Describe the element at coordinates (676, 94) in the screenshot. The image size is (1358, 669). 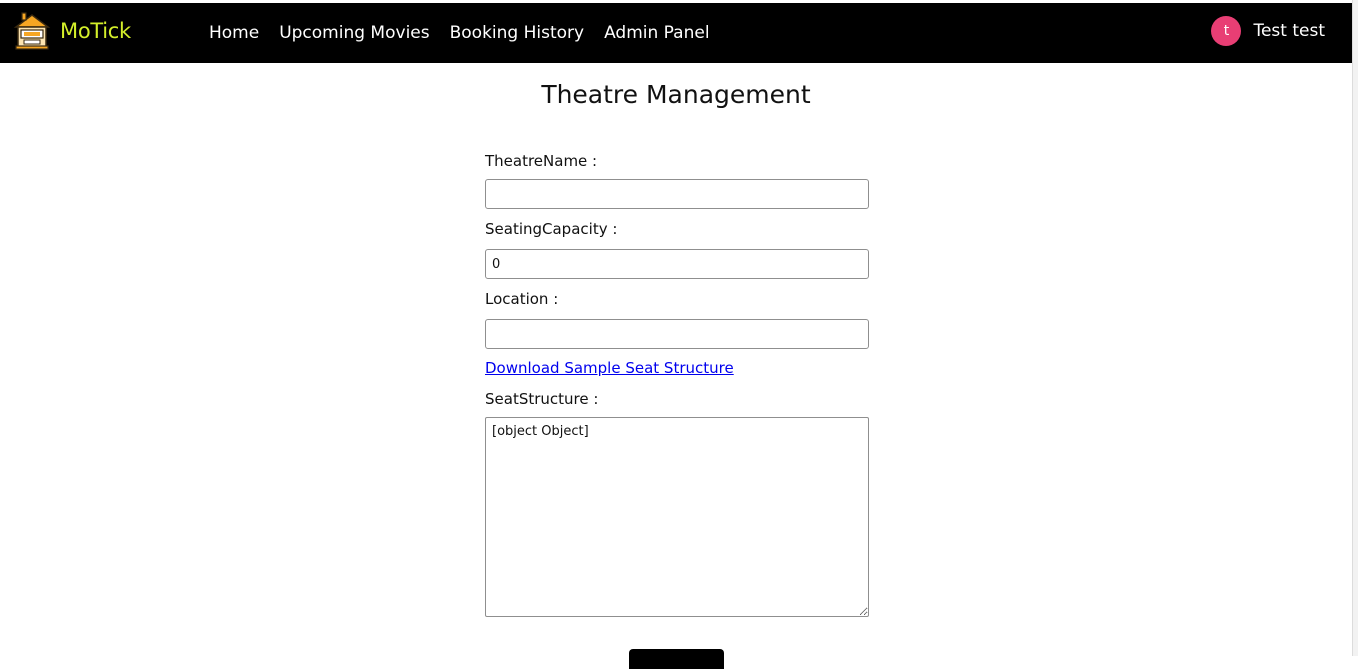
I see `page-title: Theatre Management` at that location.